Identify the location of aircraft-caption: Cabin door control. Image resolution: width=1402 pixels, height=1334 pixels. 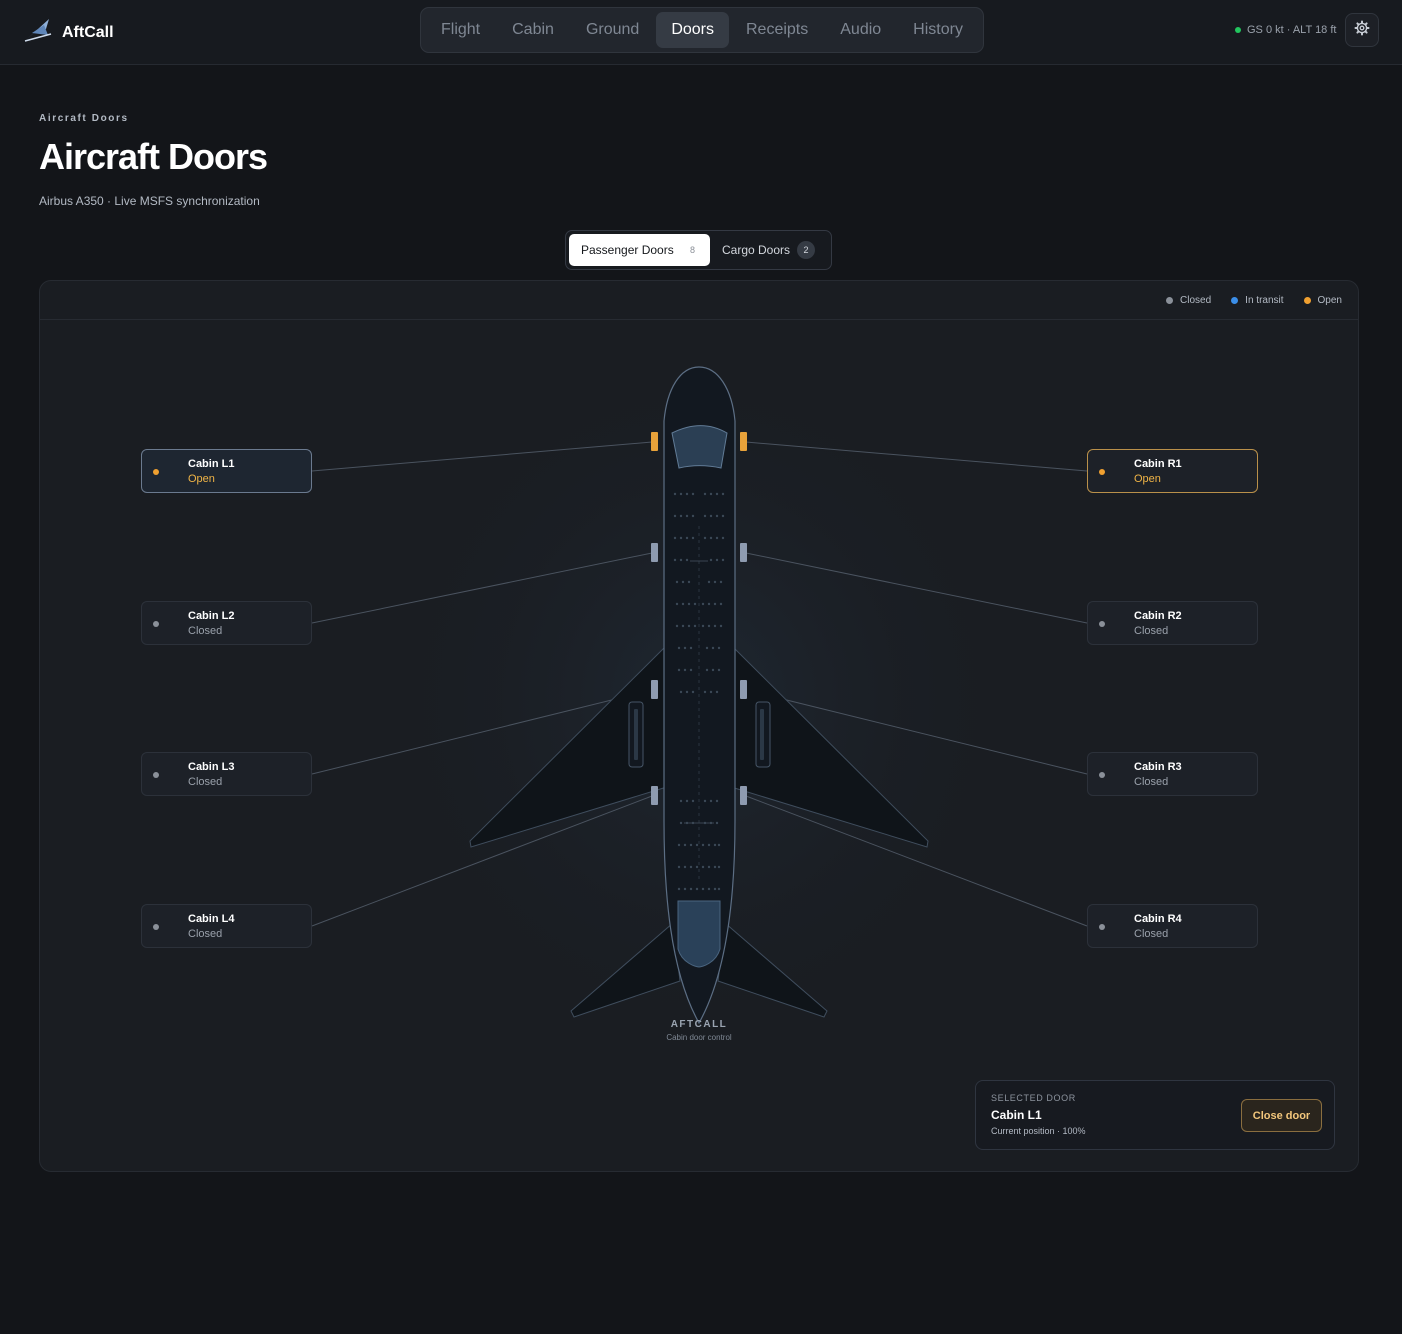
(699, 1037).